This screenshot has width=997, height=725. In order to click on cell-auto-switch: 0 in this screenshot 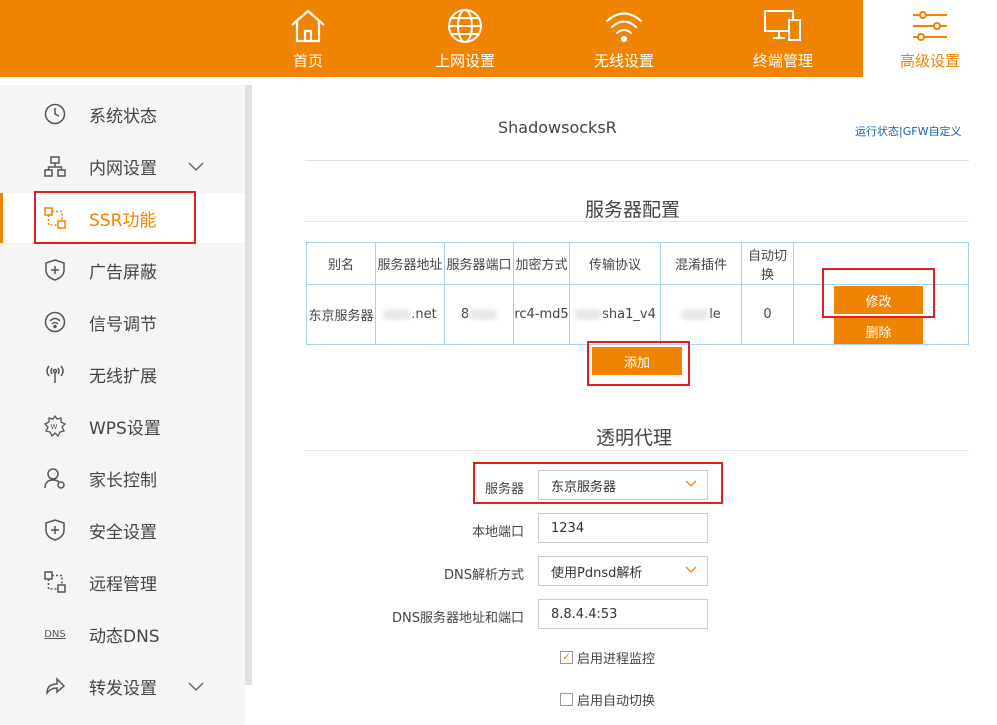, I will do `click(767, 314)`.